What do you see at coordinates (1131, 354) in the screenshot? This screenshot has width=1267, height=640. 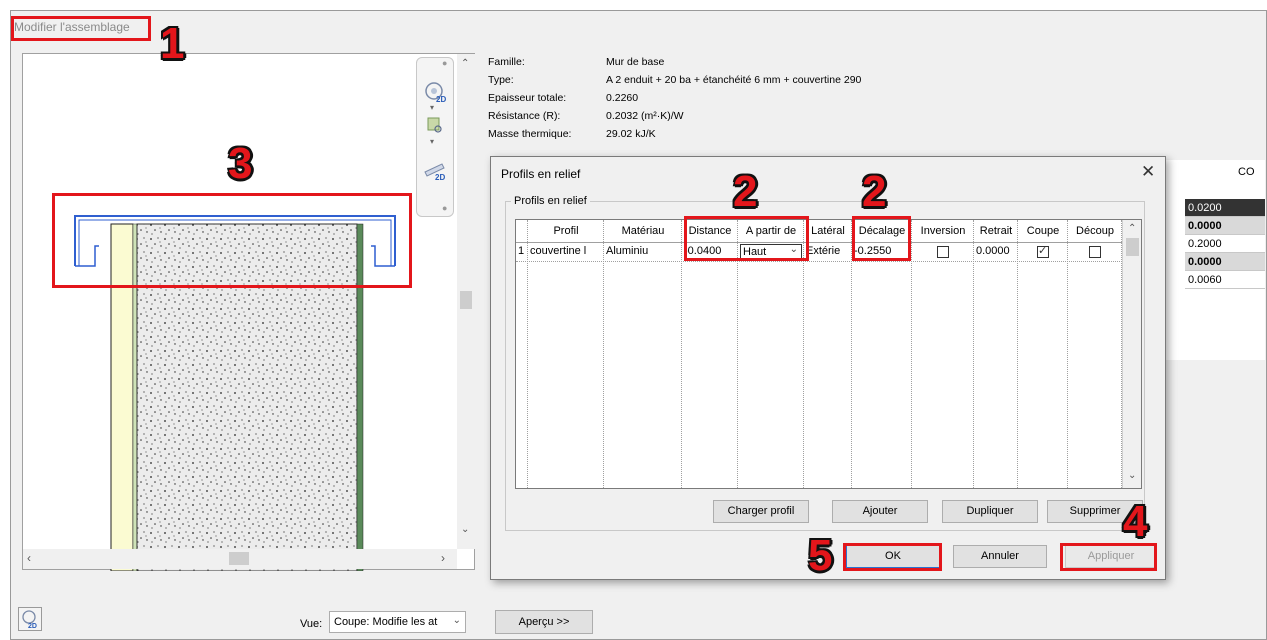 I see `grid-vertical-scrollbar: ⌃ ⌄` at bounding box center [1131, 354].